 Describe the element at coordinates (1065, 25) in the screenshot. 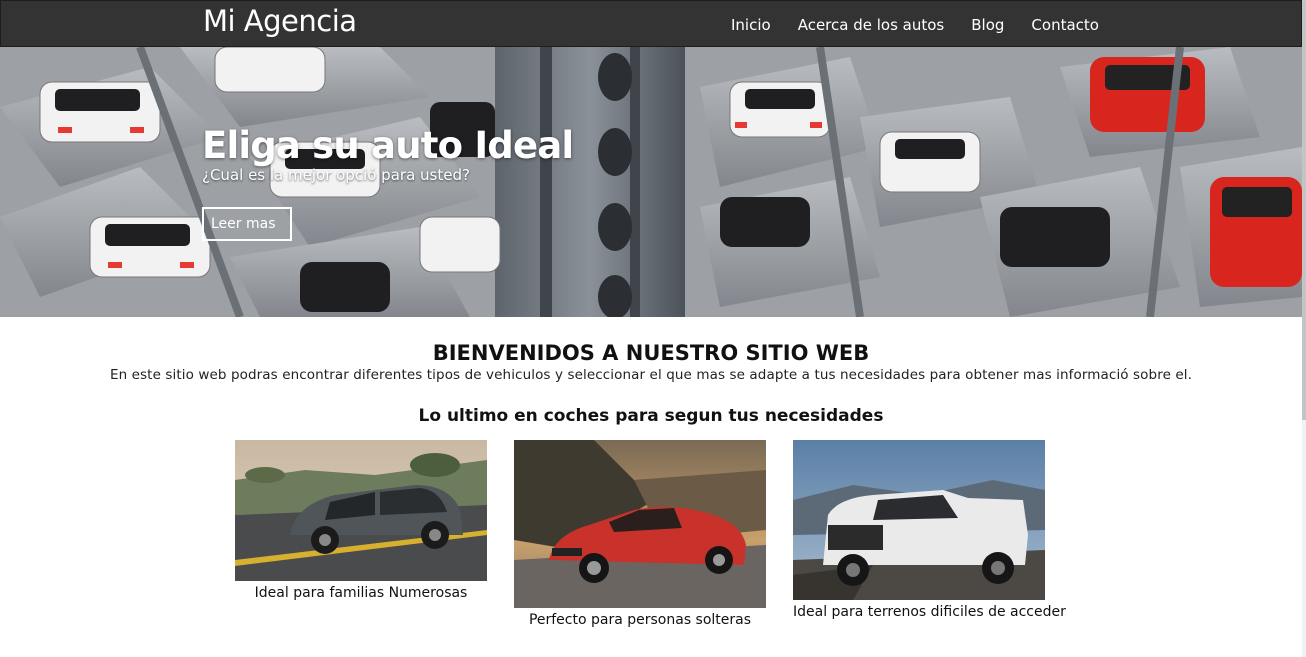

I see `nav-link-contacto: Contacto` at that location.